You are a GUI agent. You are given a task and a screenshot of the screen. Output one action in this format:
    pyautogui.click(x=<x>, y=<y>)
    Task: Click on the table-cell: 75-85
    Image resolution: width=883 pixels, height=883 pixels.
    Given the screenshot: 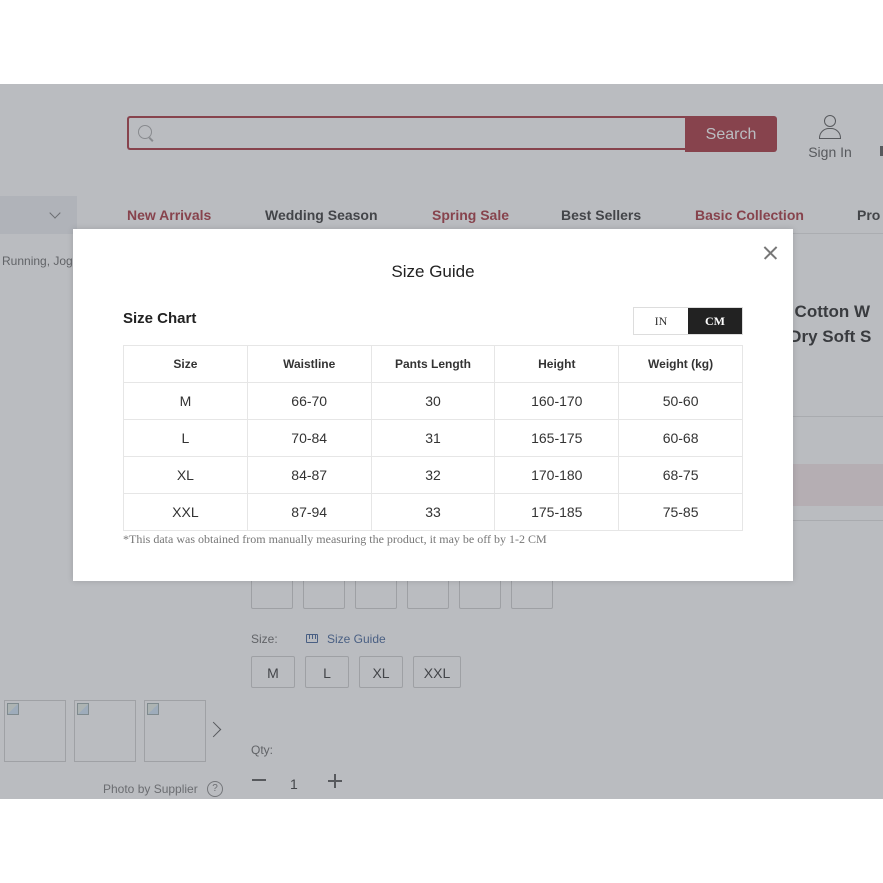 What is the action you would take?
    pyautogui.click(x=680, y=512)
    